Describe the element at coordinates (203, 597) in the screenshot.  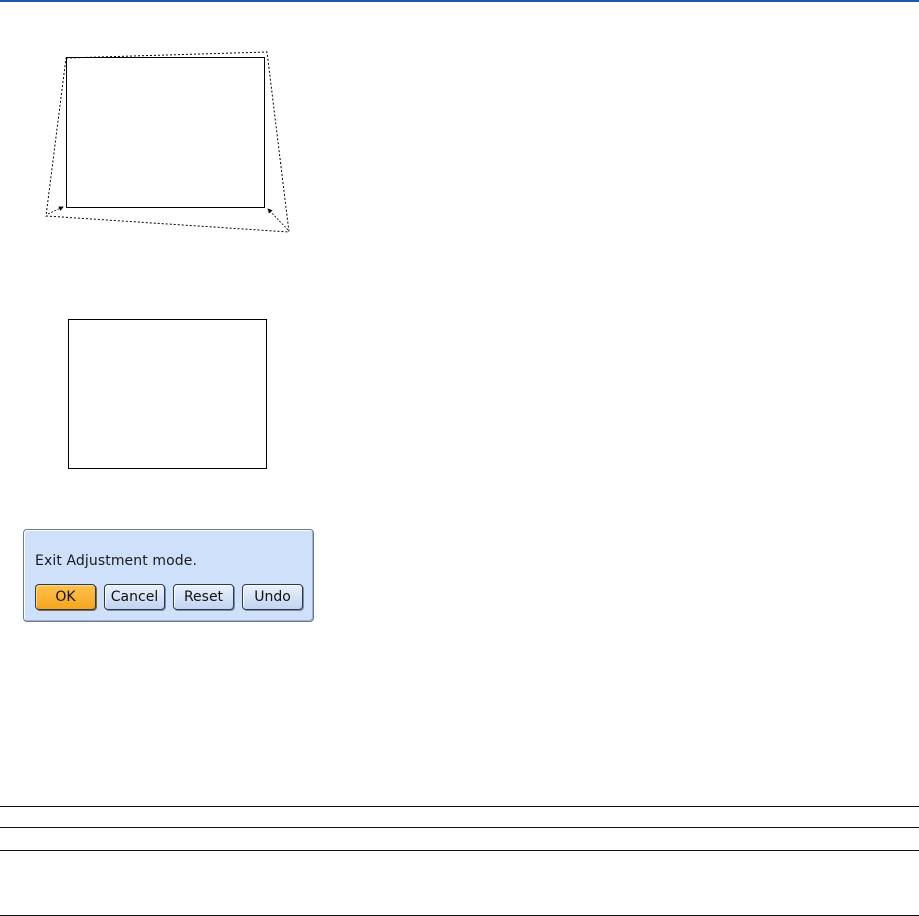
I see `reset-button: Reset` at that location.